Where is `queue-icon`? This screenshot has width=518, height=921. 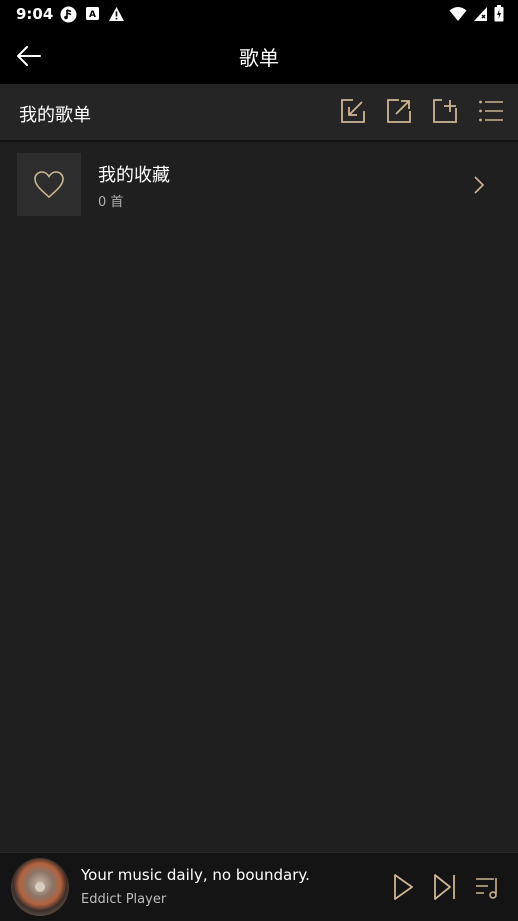
queue-icon is located at coordinates (486, 888).